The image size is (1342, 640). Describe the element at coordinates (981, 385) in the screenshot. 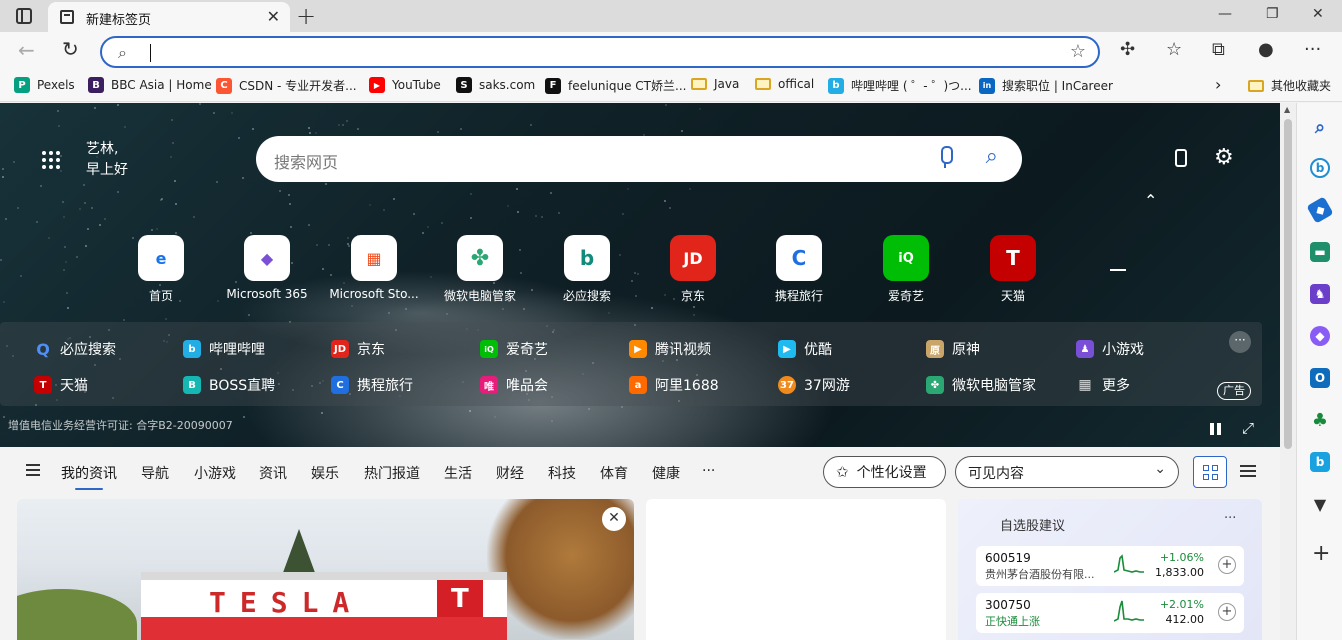

I see `quick-link-pc-manager: ✤ 微软电脑管家` at that location.